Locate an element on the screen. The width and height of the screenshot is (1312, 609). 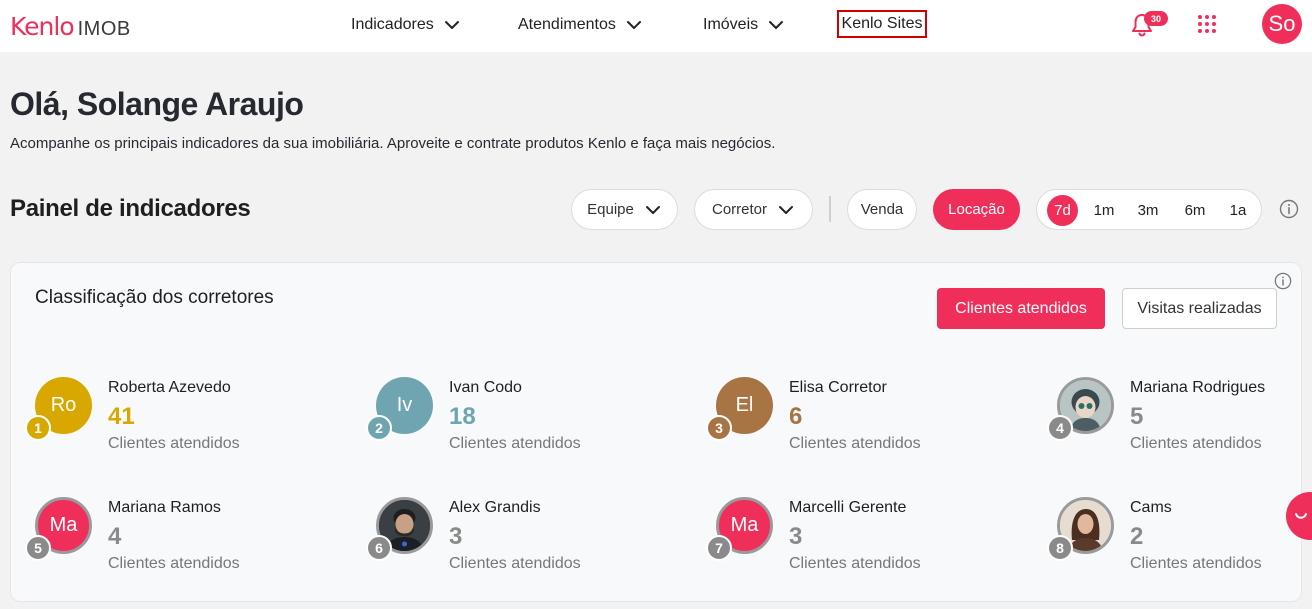
sale-toggle: Venda is located at coordinates (882, 209).